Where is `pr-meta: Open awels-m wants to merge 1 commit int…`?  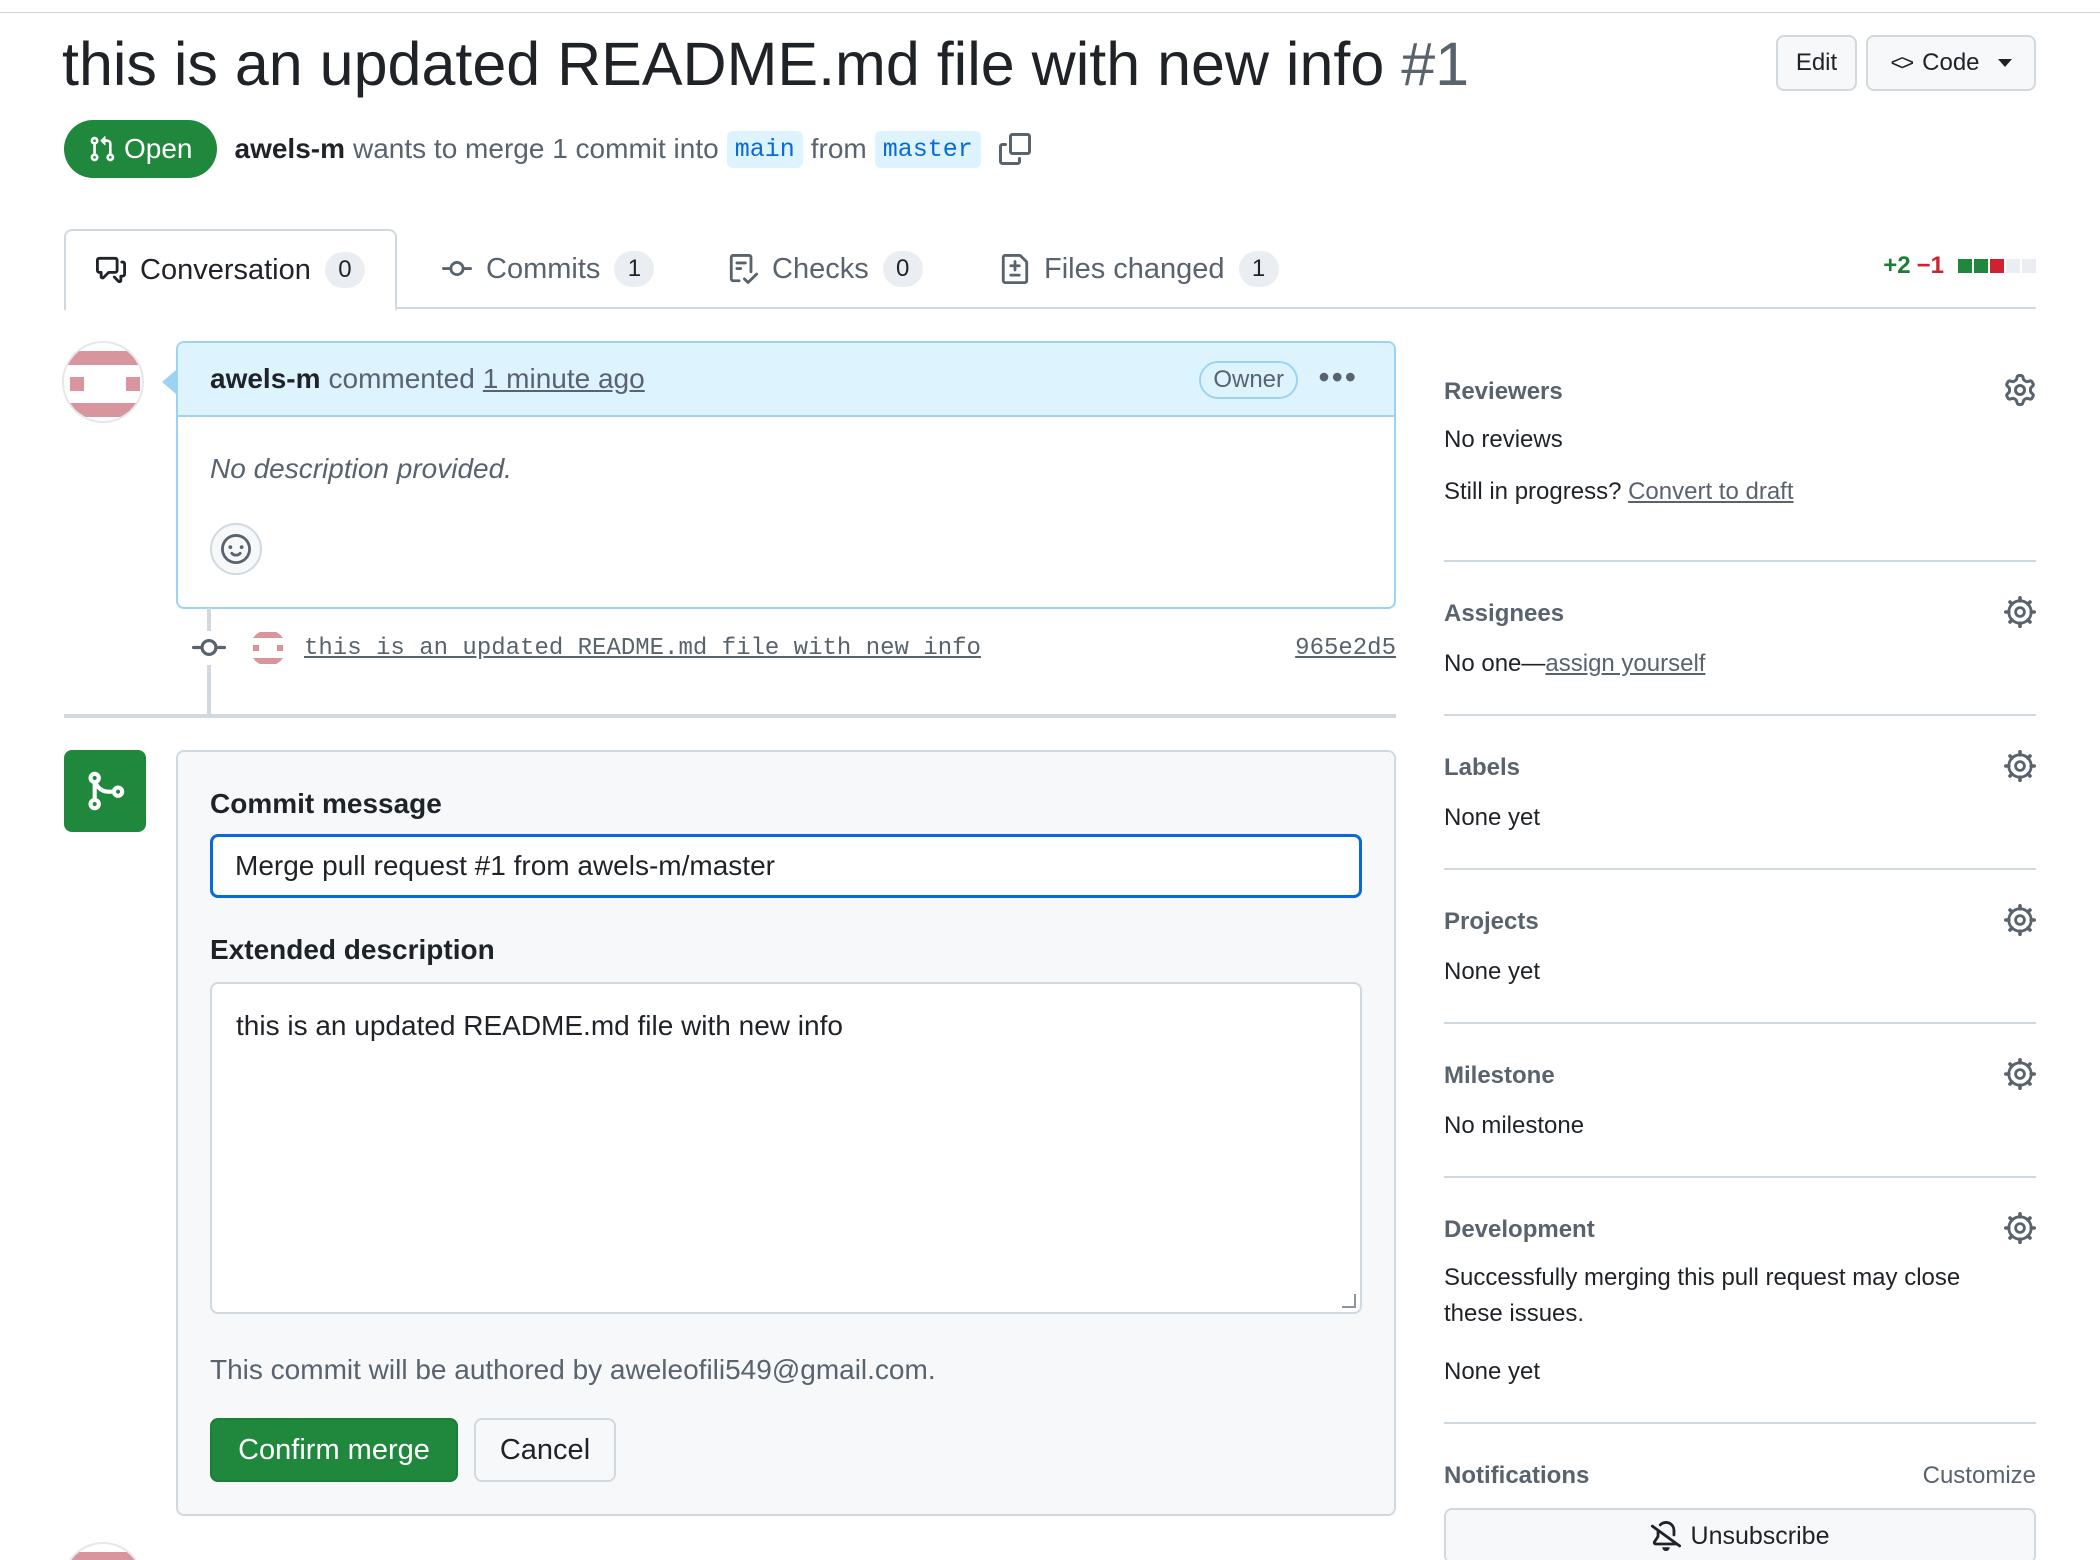
pr-meta: Open awels-m wants to merge 1 commit int… is located at coordinates (547, 149).